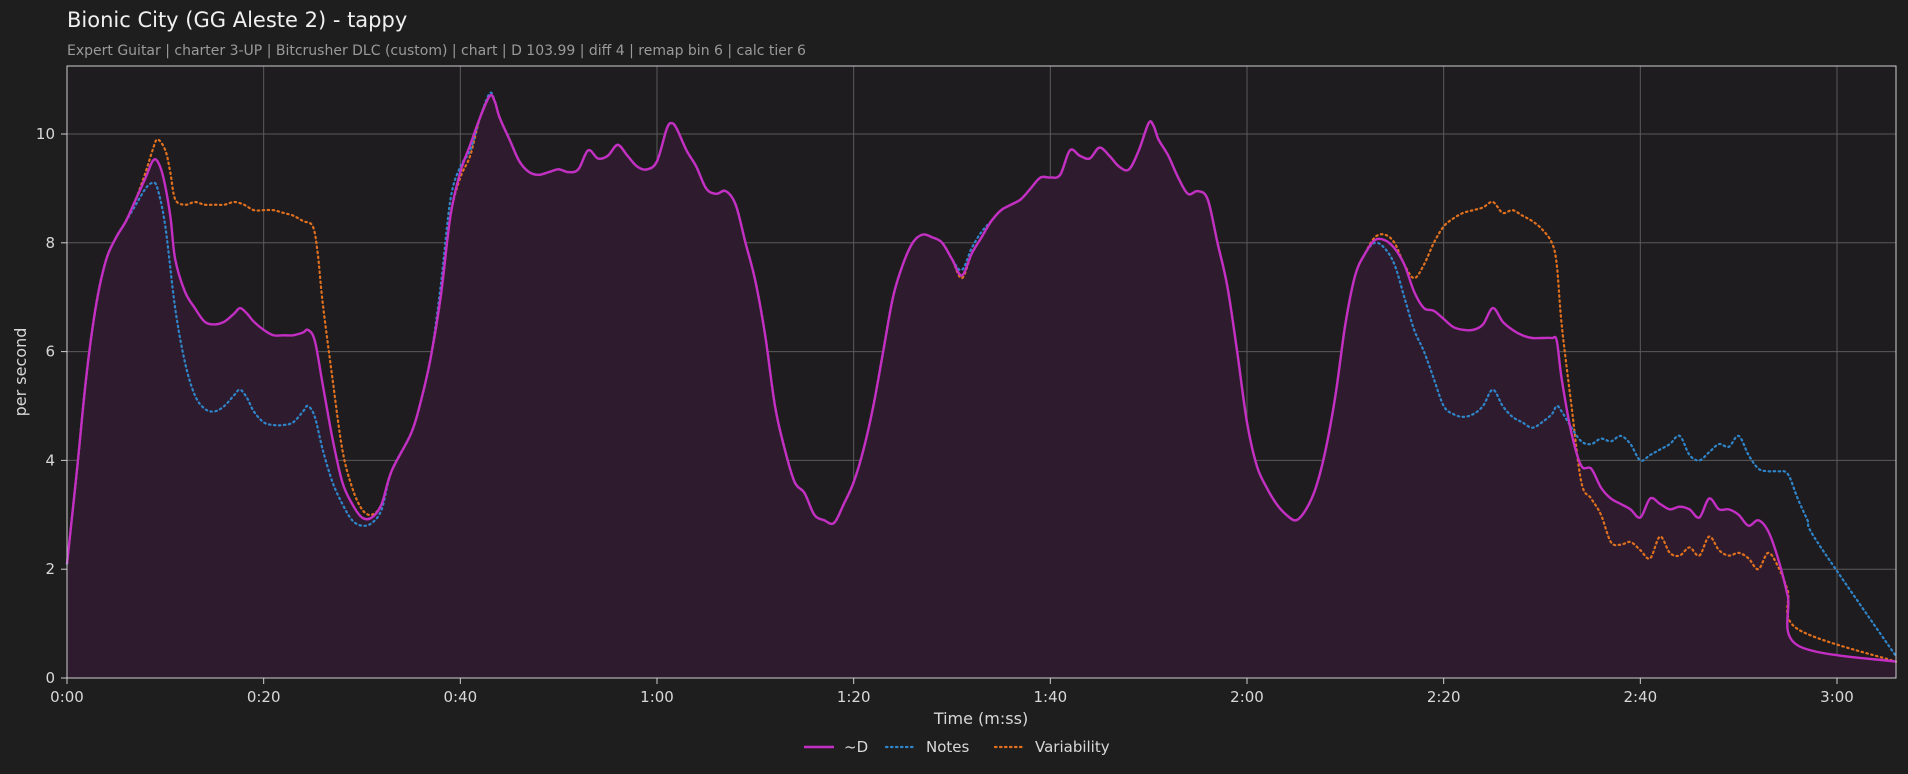 The height and width of the screenshot is (774, 1908). What do you see at coordinates (50, 678) in the screenshot?
I see `y-tick-label: 0` at bounding box center [50, 678].